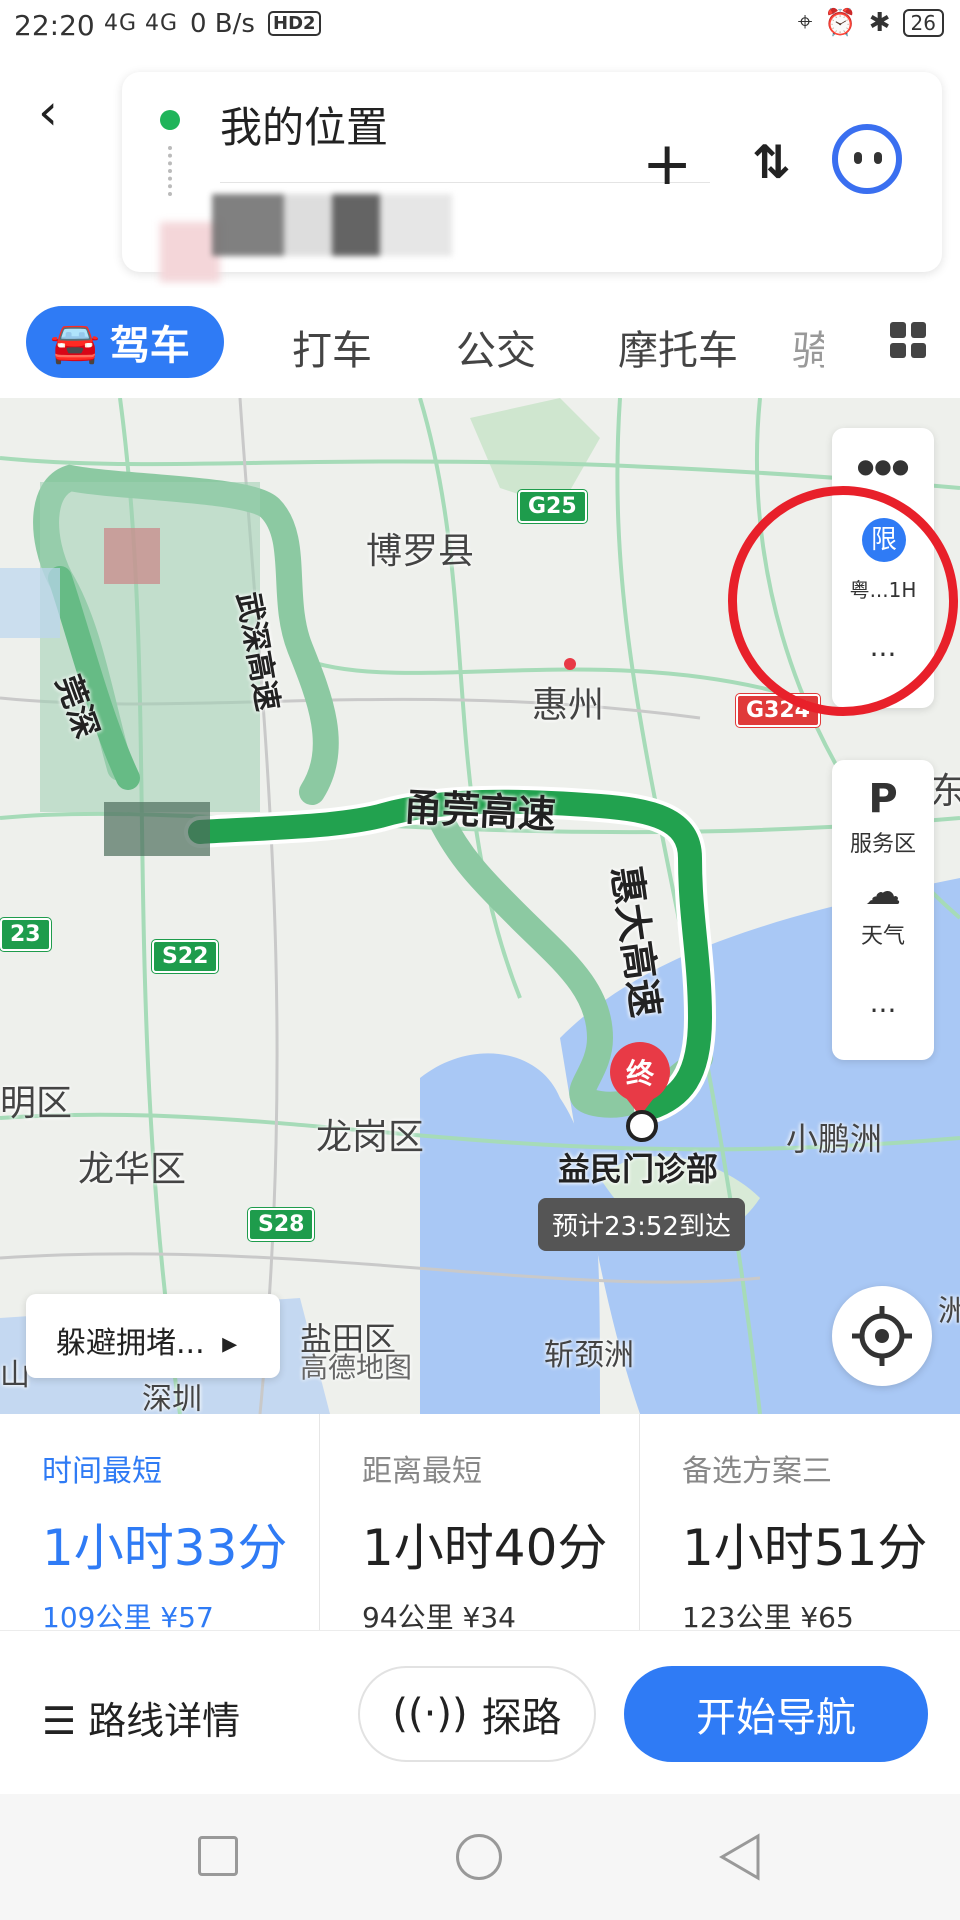  What do you see at coordinates (164, 1721) in the screenshot?
I see `route-details-label: 路线详情` at bounding box center [164, 1721].